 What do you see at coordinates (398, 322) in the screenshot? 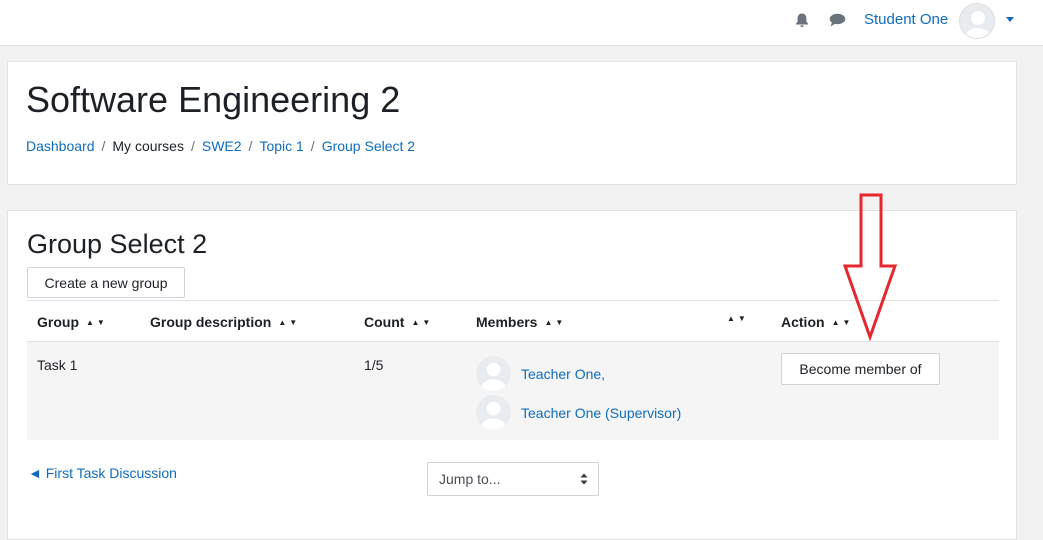
I see `column-header-count: Count ▲▼` at bounding box center [398, 322].